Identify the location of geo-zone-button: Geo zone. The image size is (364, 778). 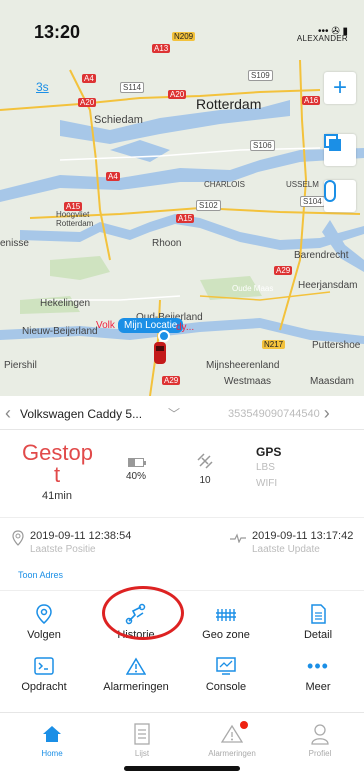
(226, 621).